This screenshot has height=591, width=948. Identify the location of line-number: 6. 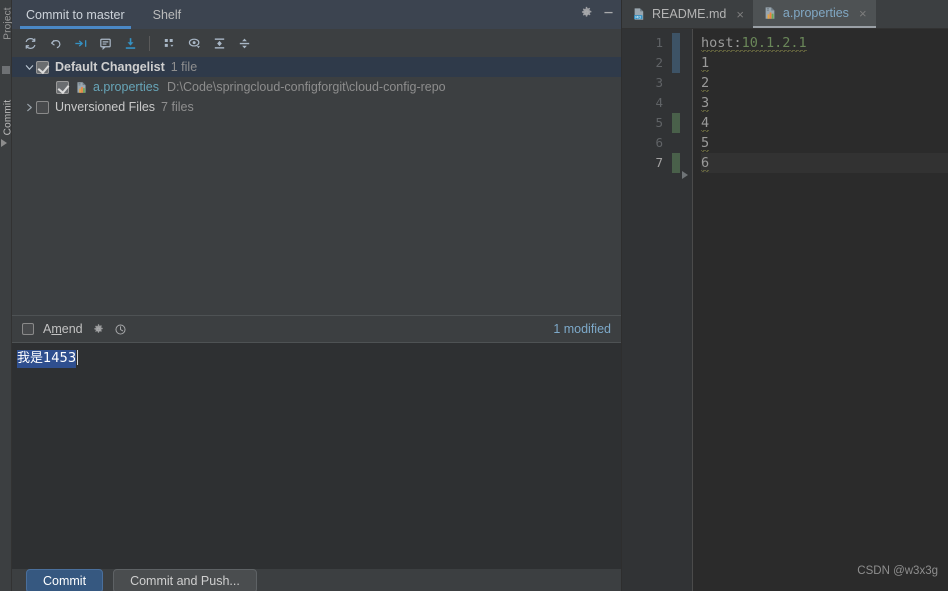
(659, 142).